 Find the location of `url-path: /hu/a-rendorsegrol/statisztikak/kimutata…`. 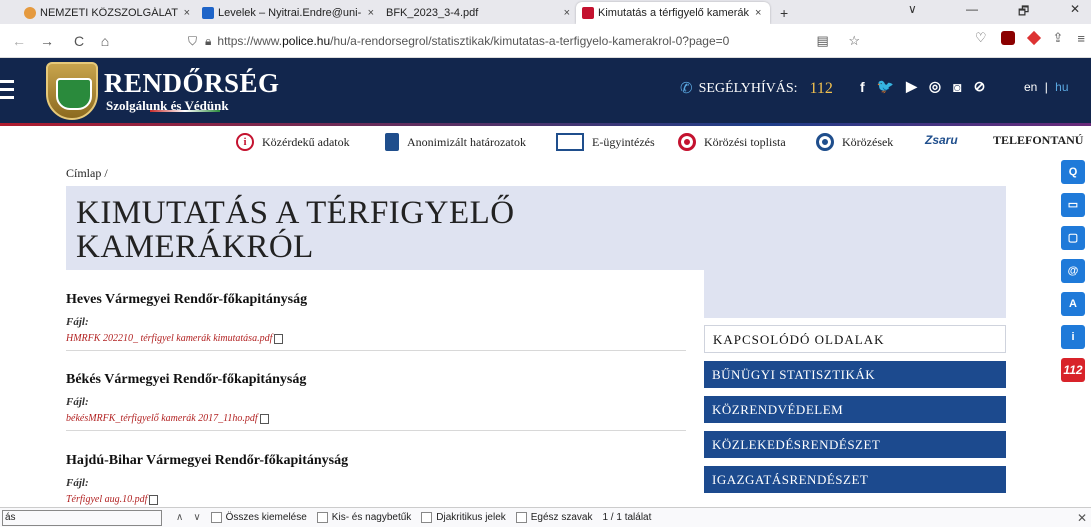

url-path: /hu/a-rendorsegrol/statisztikak/kimutata… is located at coordinates (530, 41).